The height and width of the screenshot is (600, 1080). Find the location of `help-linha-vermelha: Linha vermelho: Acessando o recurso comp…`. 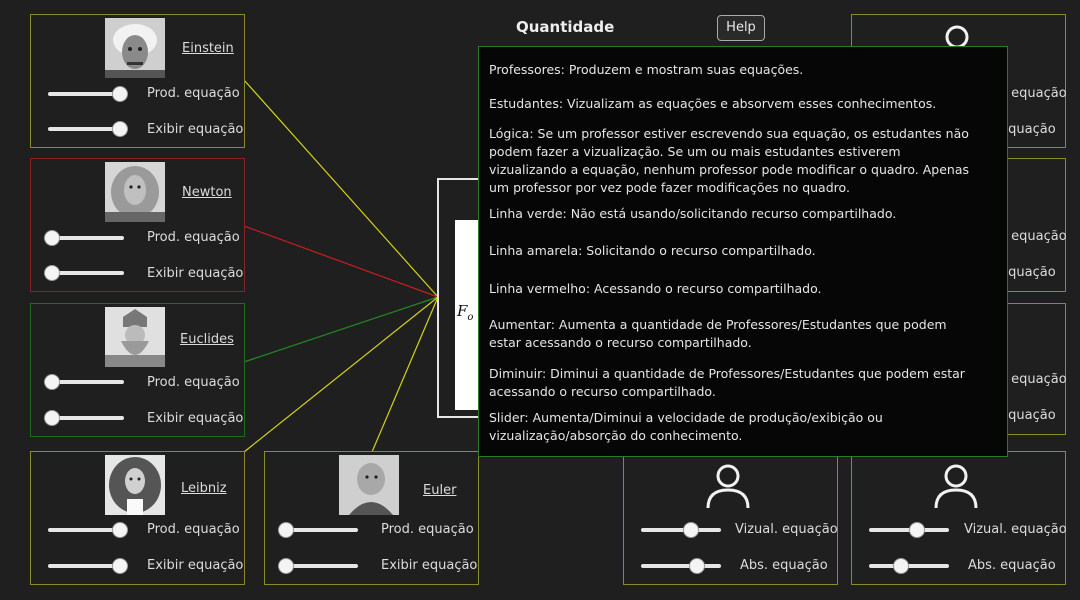

help-linha-vermelha: Linha vermelho: Acessando o recurso comp… is located at coordinates (655, 288).